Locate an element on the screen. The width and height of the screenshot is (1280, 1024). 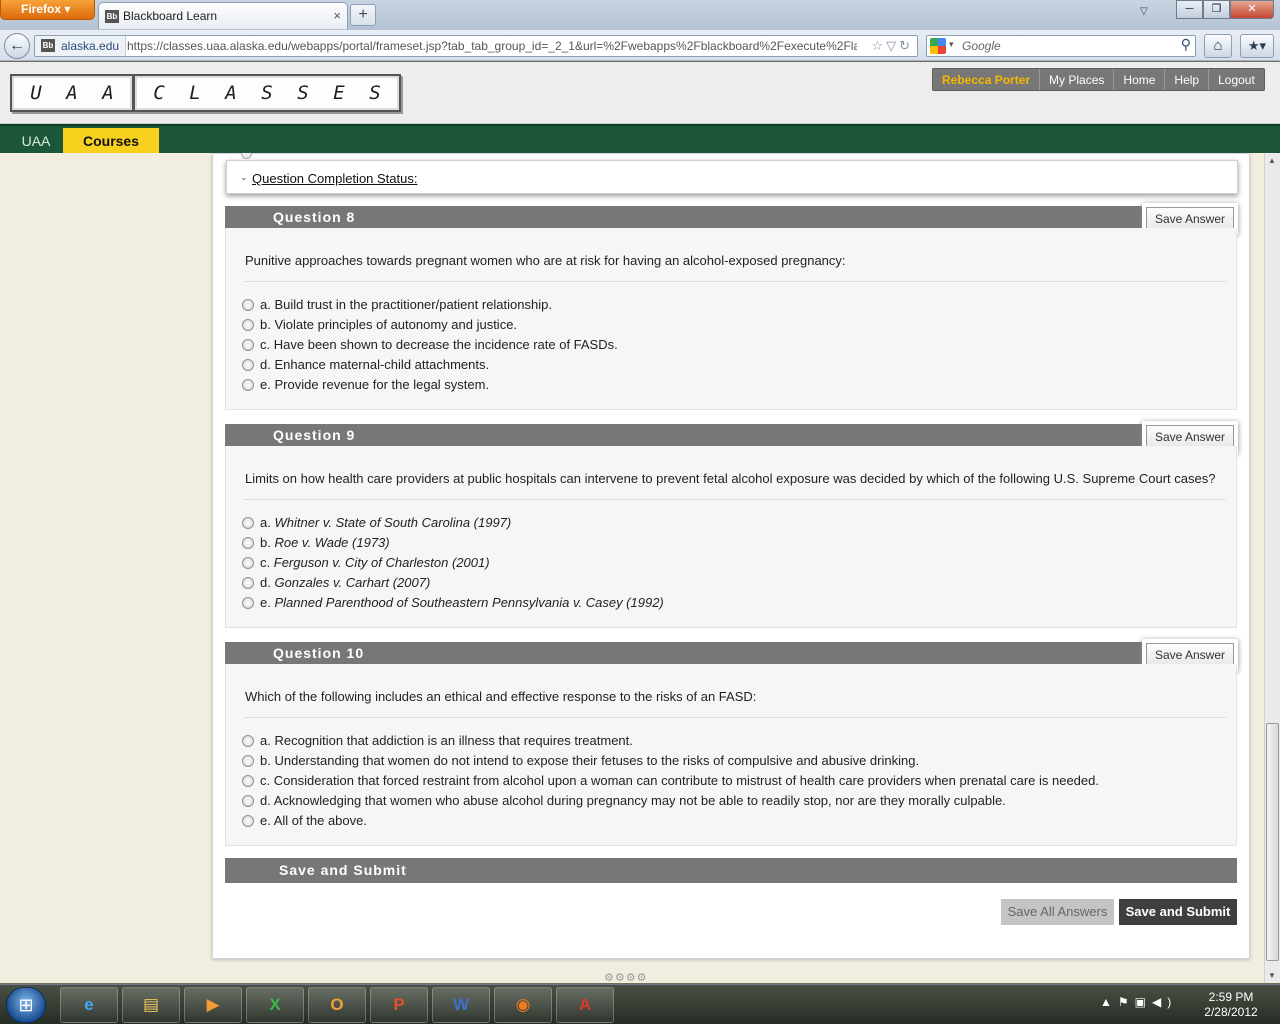
answer-option: d. Gonzales v. Carhart (2007) is located at coordinates (453, 583).